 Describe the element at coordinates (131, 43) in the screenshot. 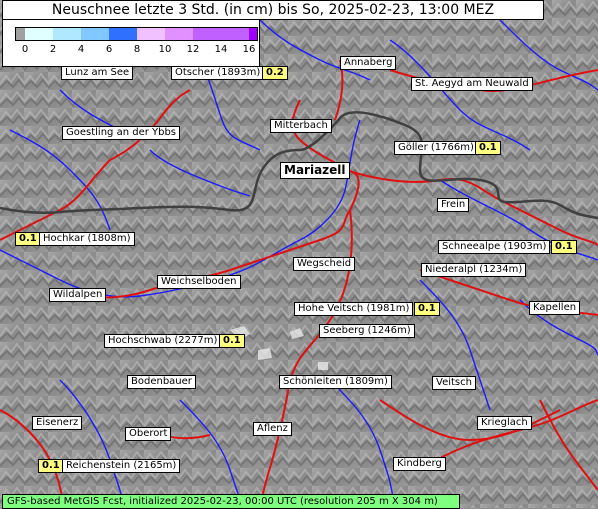

I see `legend: 0 2 4 6 8 10 12 14 16` at that location.